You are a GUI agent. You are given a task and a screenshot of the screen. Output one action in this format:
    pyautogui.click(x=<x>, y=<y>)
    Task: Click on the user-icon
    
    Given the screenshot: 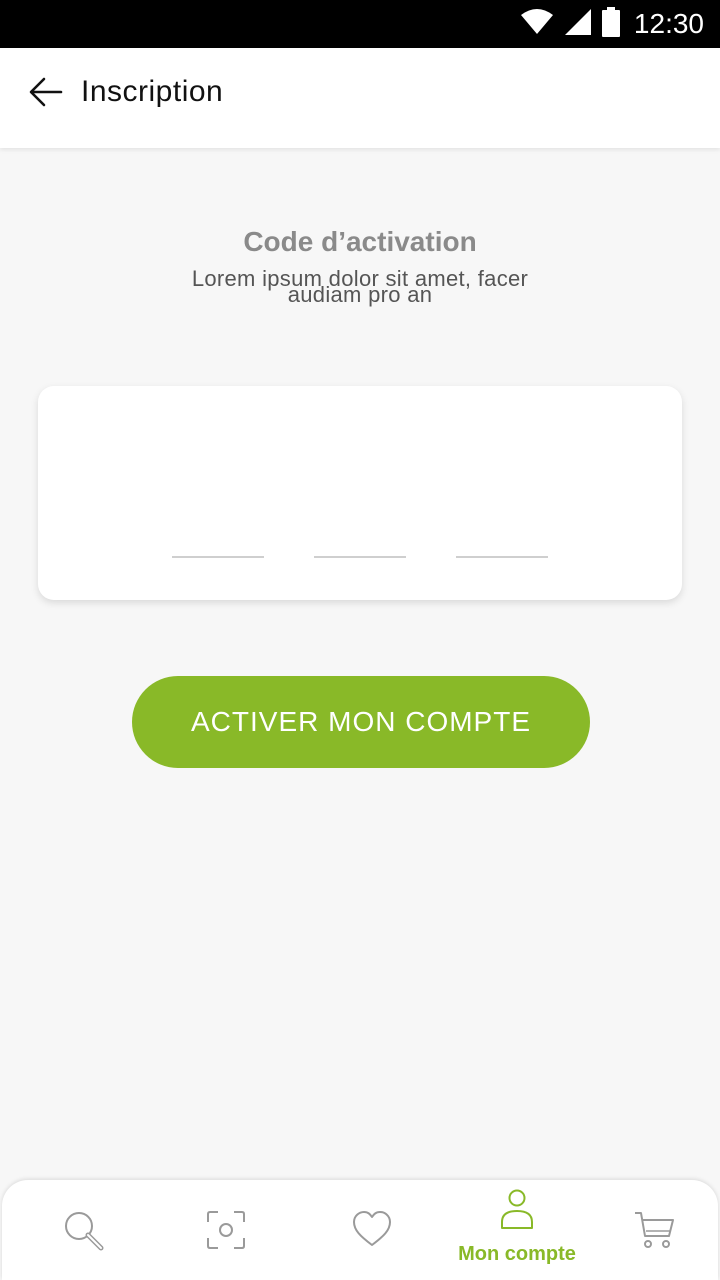 What is the action you would take?
    pyautogui.click(x=517, y=1211)
    